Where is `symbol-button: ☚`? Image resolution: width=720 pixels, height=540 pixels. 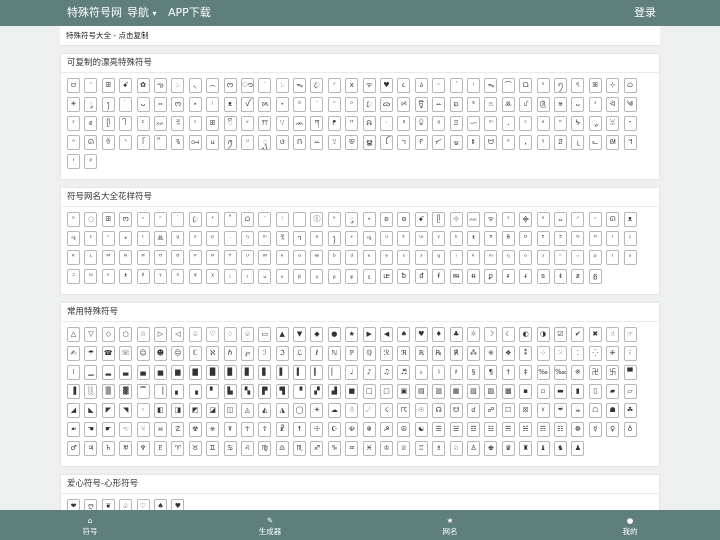 symbol-button: ☚ is located at coordinates (91, 429).